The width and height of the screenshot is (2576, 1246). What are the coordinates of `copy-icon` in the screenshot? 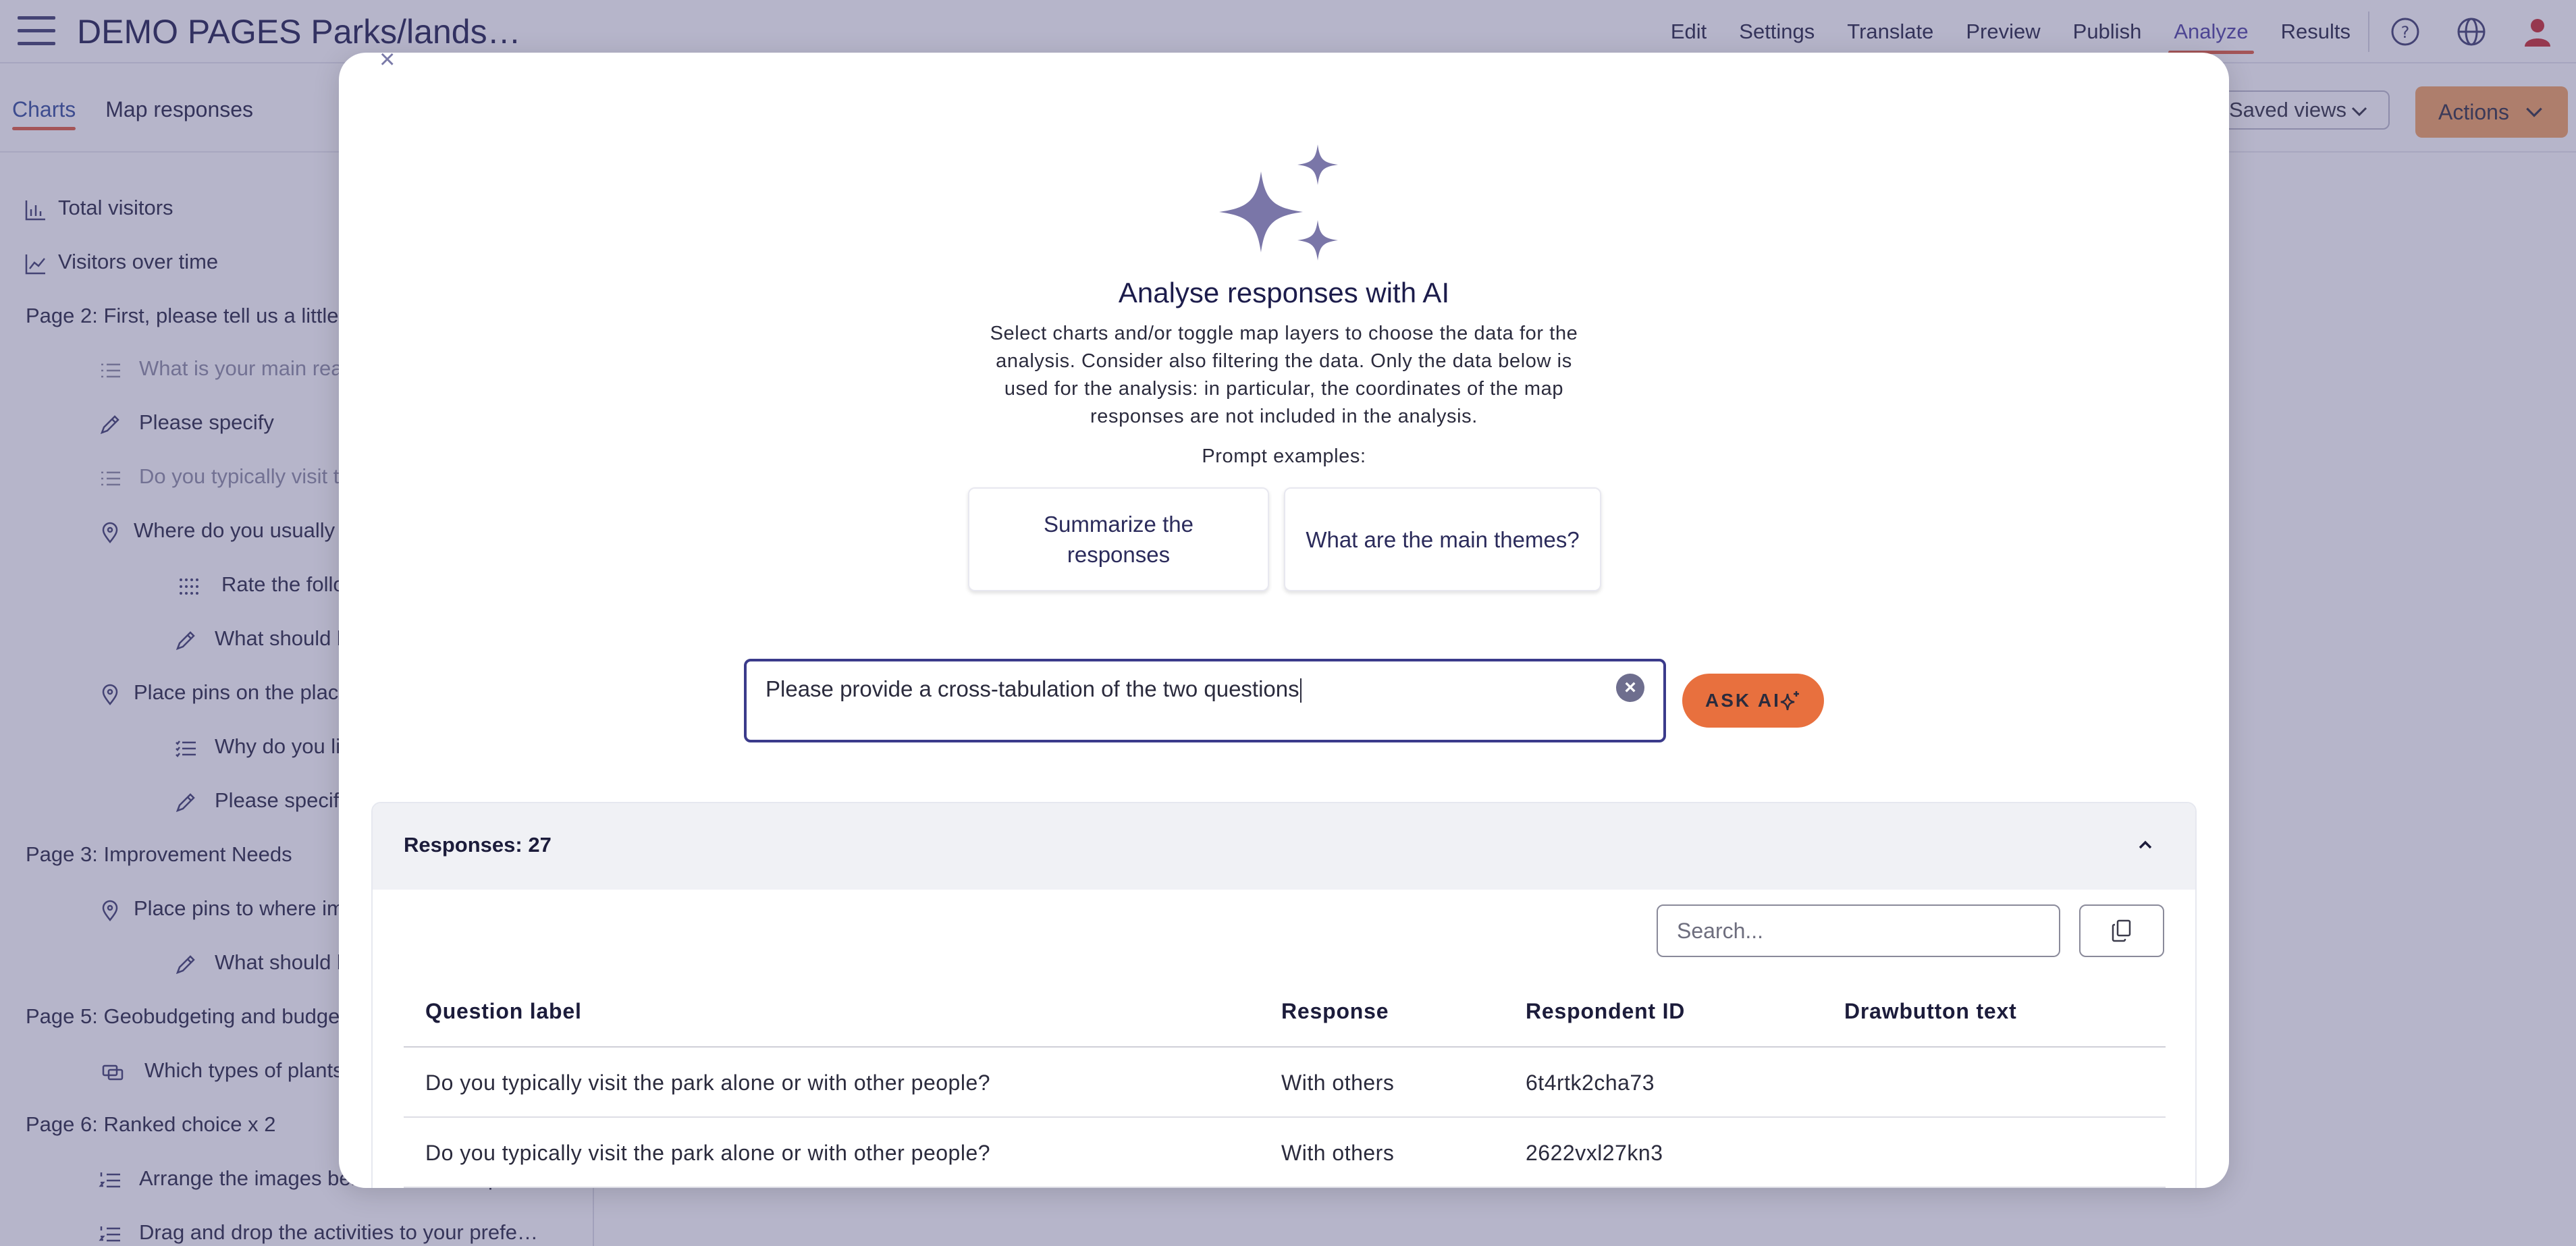 It's located at (2121, 930).